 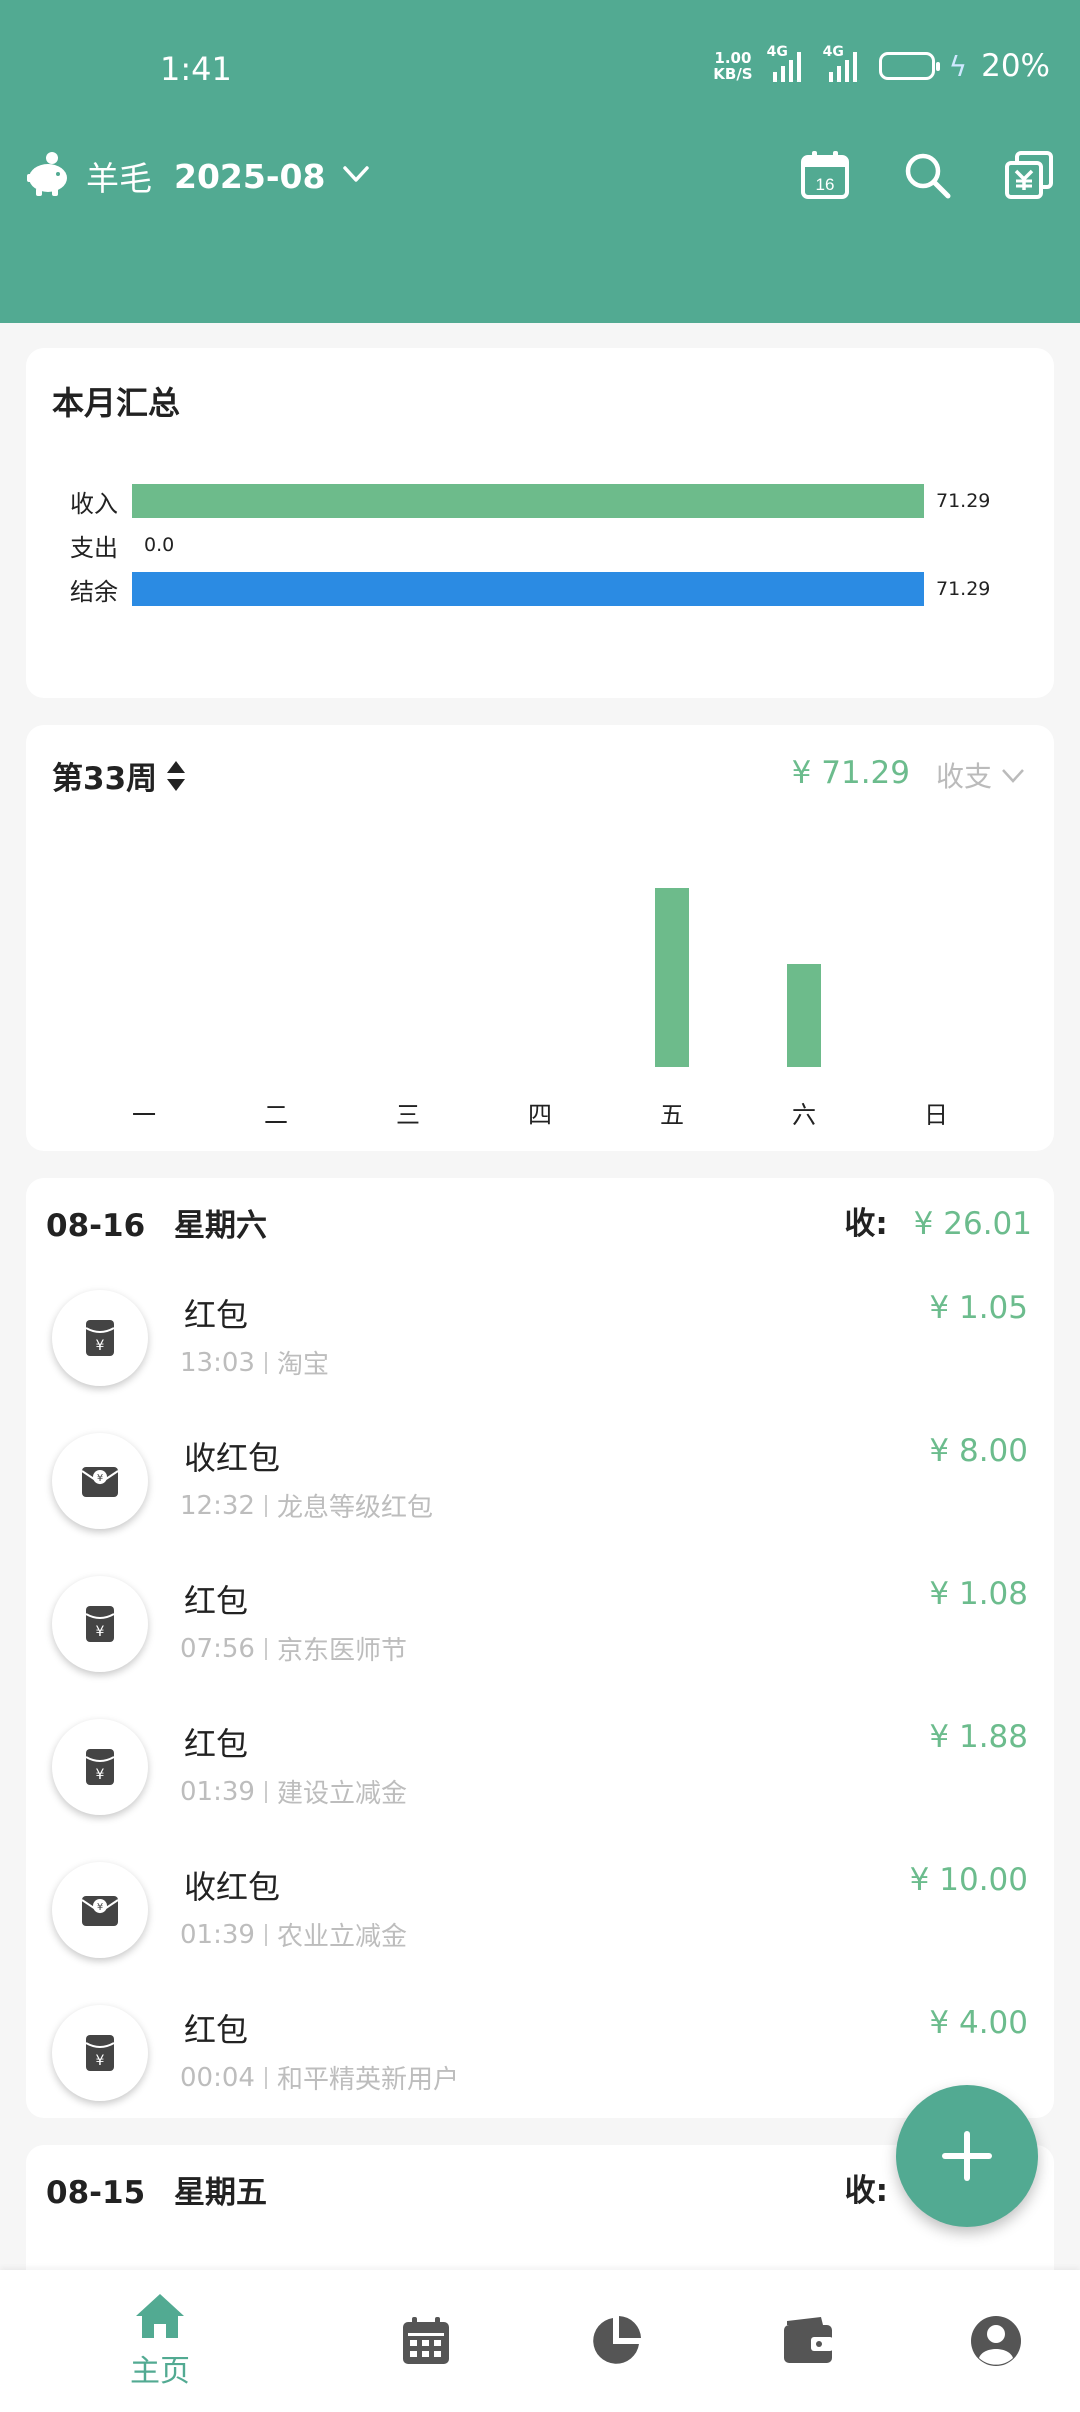 I want to click on toolbar-actions: 16, so click(x=927, y=175).